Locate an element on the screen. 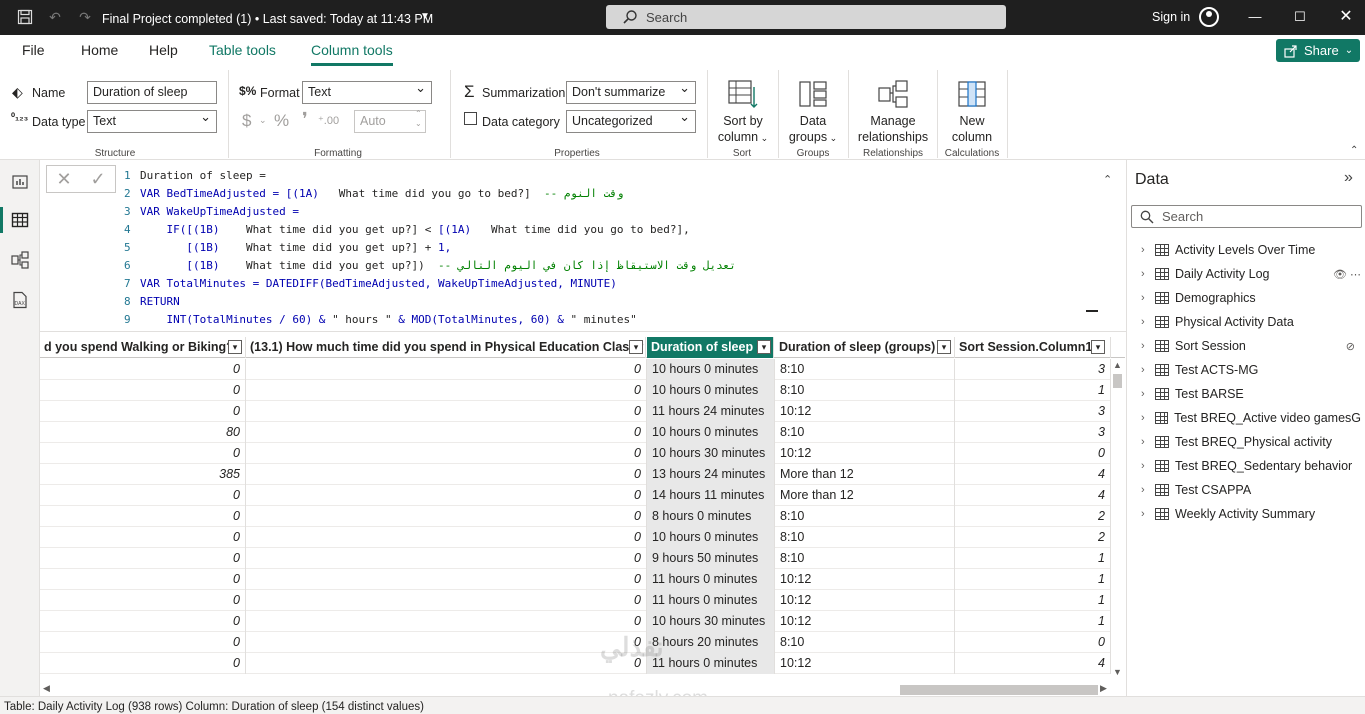  share-button: Share ⌄ is located at coordinates (1318, 50).